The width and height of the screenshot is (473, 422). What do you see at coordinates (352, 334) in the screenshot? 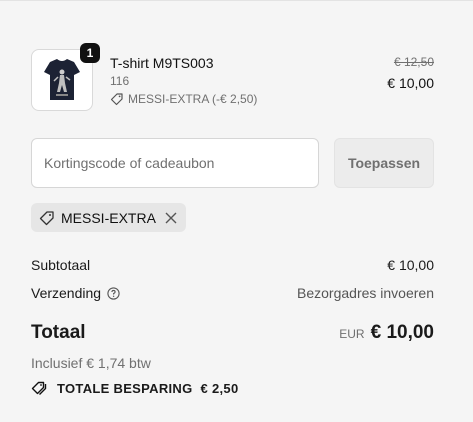
I see `total-currency: EUR` at bounding box center [352, 334].